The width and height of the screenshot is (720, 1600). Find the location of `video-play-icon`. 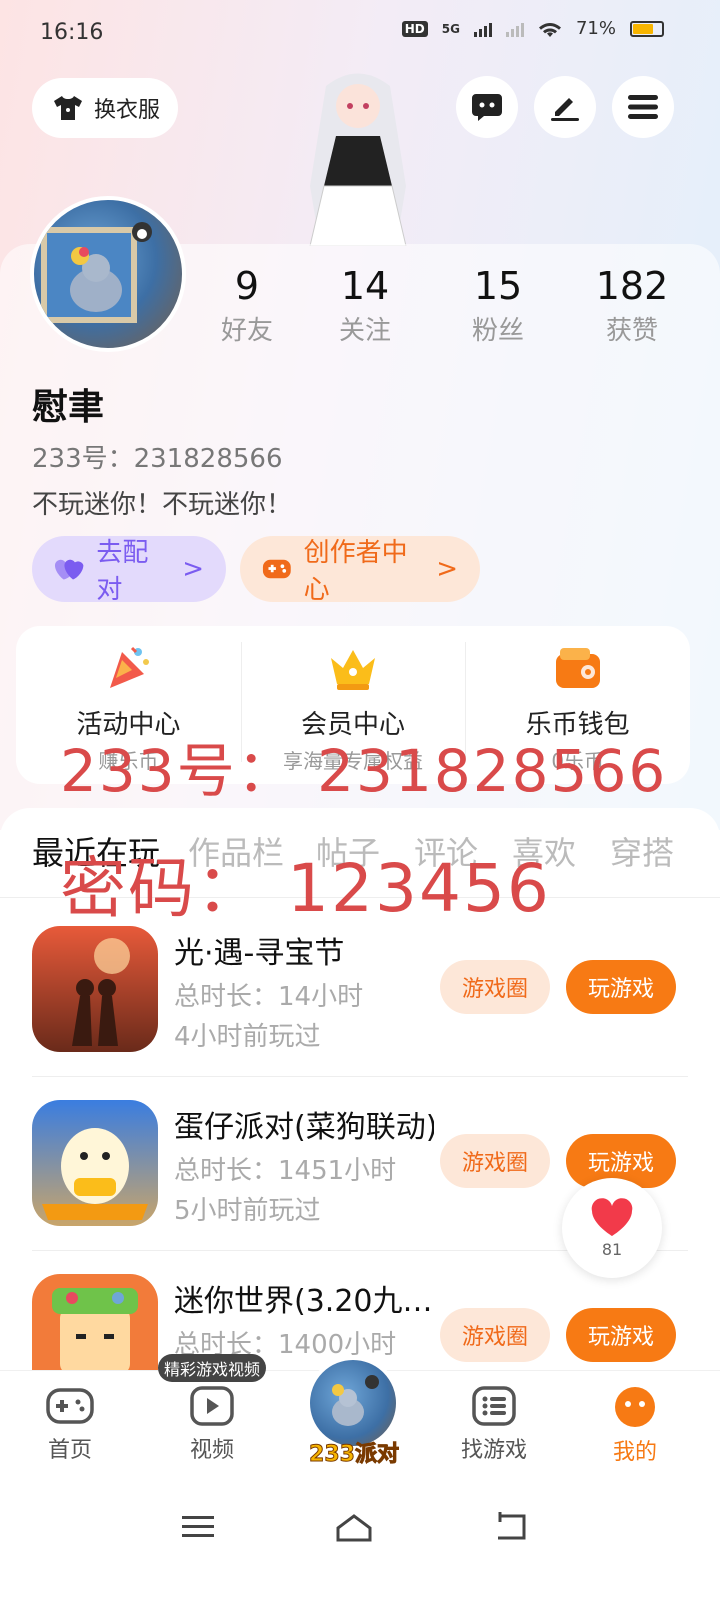

video-play-icon is located at coordinates (212, 1406).